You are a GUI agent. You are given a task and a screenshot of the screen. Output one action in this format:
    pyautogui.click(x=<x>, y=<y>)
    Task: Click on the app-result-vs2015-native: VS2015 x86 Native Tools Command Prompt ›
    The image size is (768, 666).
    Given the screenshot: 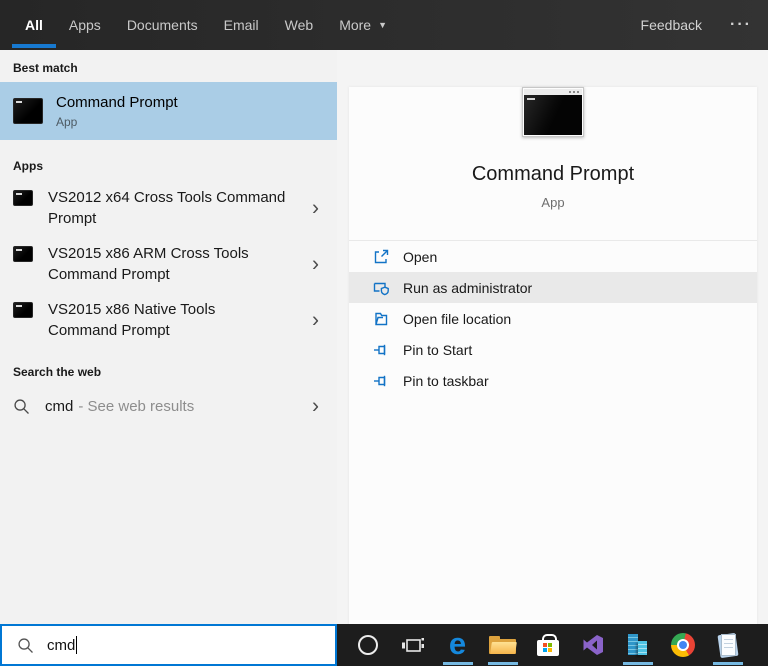 What is the action you would take?
    pyautogui.click(x=168, y=320)
    